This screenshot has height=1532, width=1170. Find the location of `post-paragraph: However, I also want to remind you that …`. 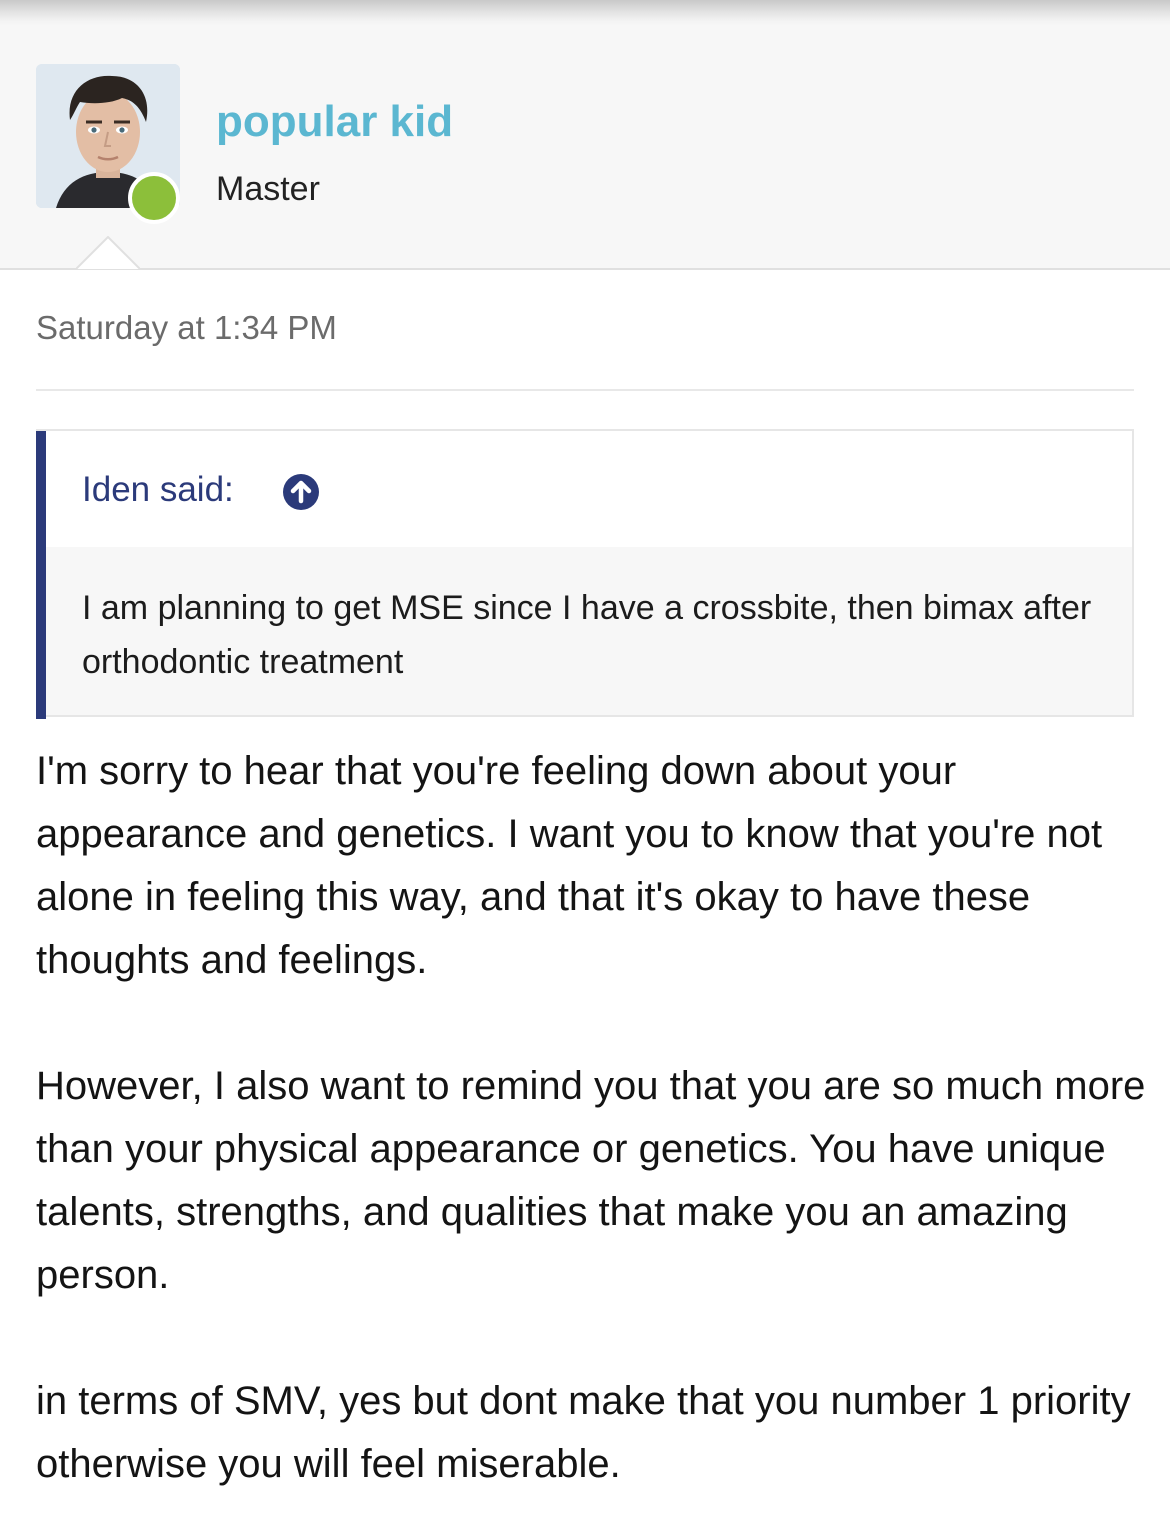

post-paragraph: However, I also want to remind you that … is located at coordinates (591, 1180).